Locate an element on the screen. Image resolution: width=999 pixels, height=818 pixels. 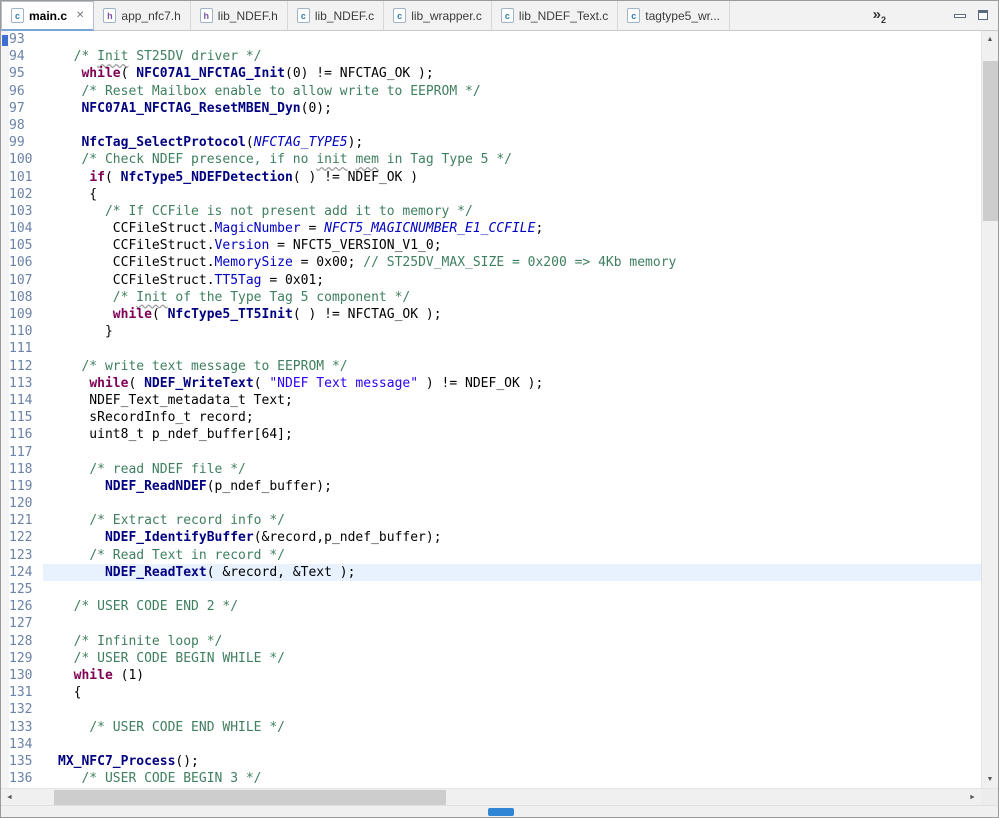
line-number: 116 is located at coordinates (26, 434).